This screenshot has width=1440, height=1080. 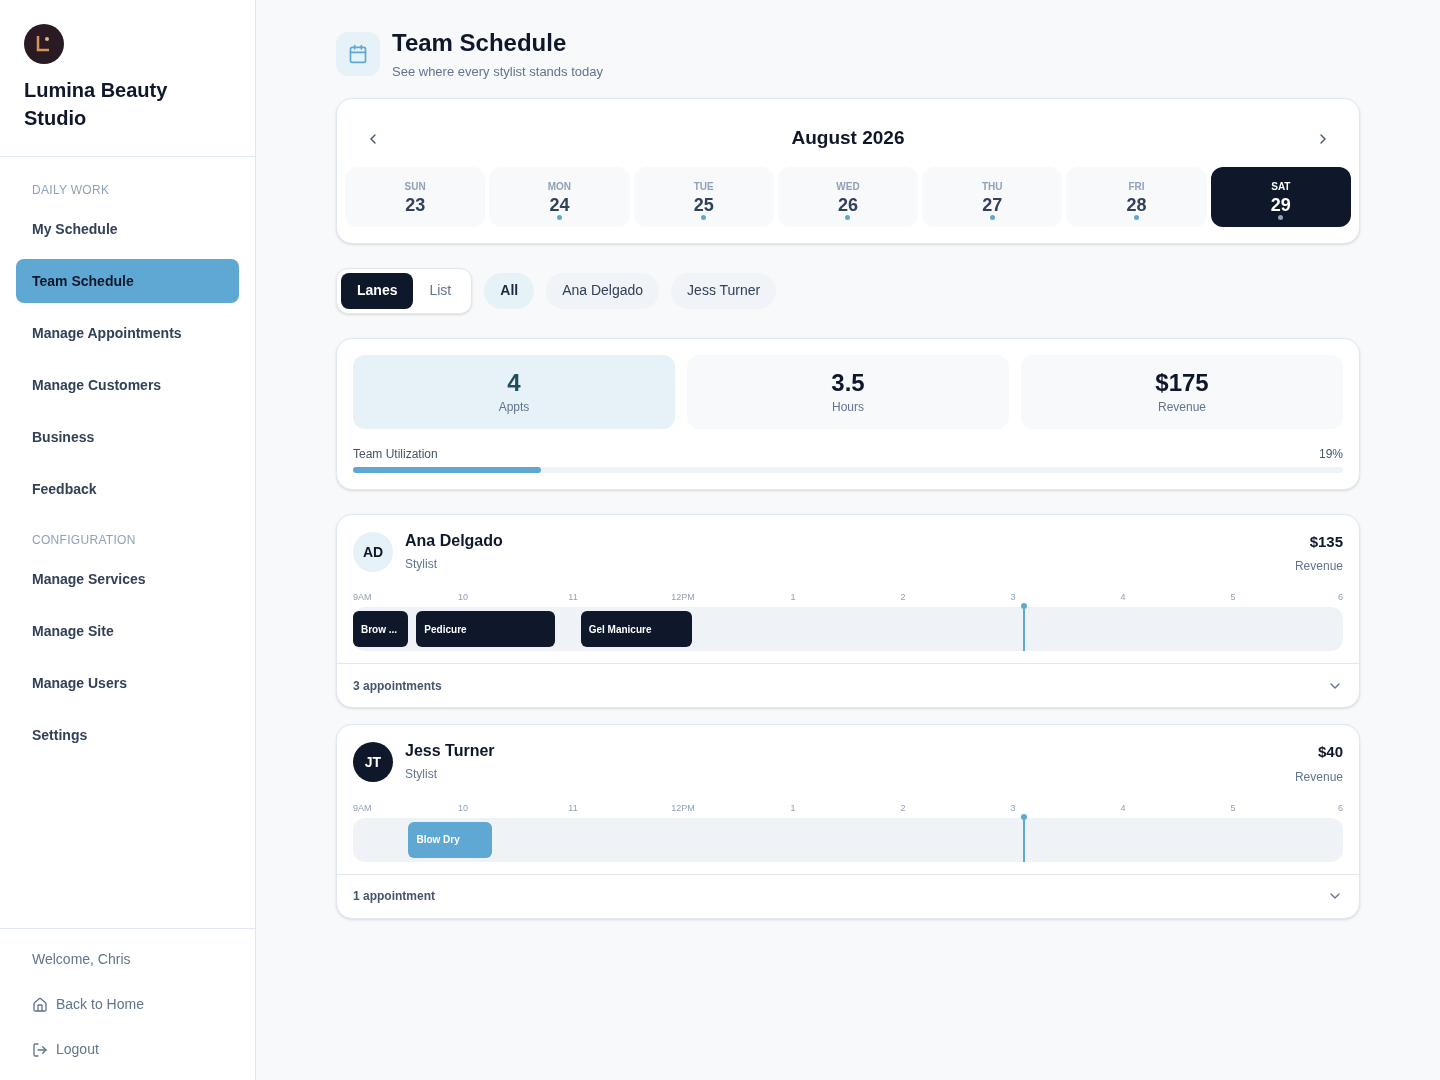 What do you see at coordinates (373, 762) in the screenshot?
I see `avatar: JT` at bounding box center [373, 762].